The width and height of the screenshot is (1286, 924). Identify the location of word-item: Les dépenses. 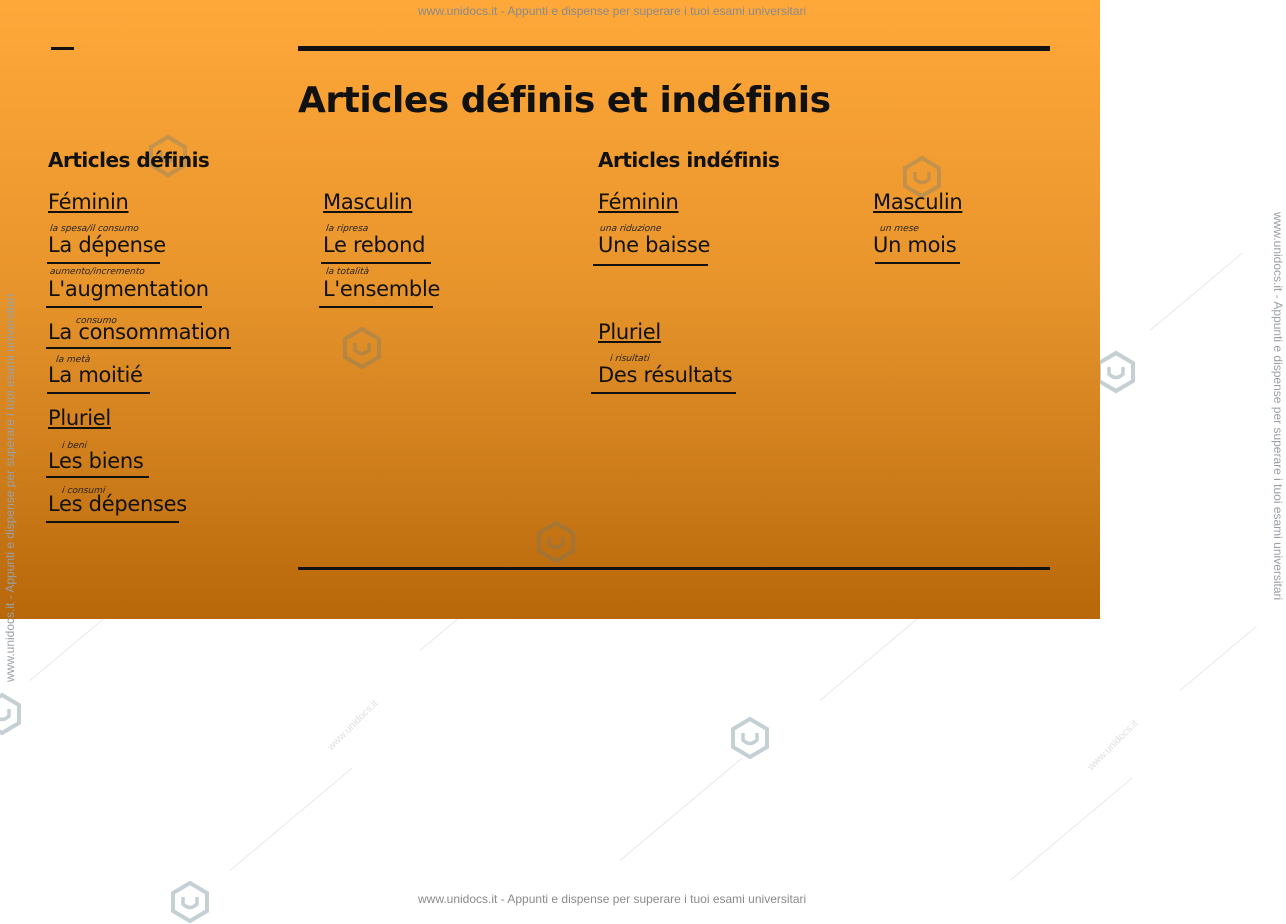
(117, 504).